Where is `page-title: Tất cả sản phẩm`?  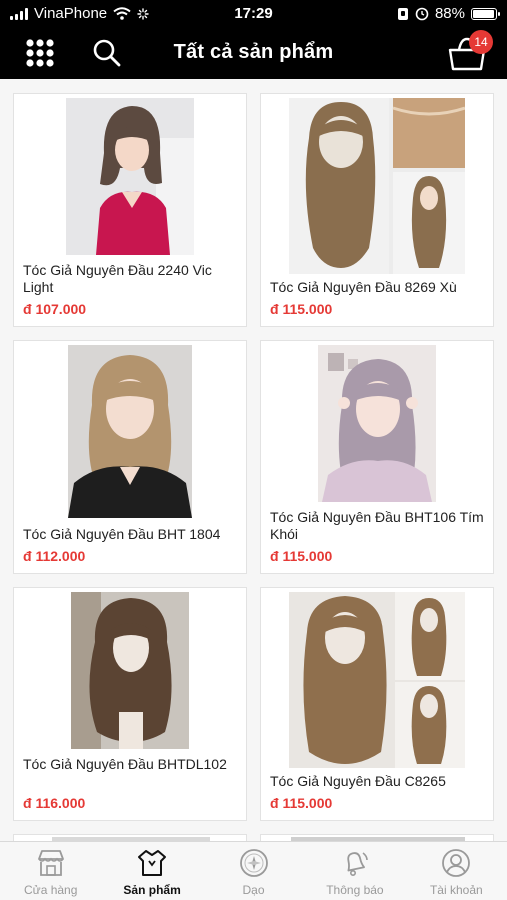 page-title: Tất cả sản phẩm is located at coordinates (253, 52).